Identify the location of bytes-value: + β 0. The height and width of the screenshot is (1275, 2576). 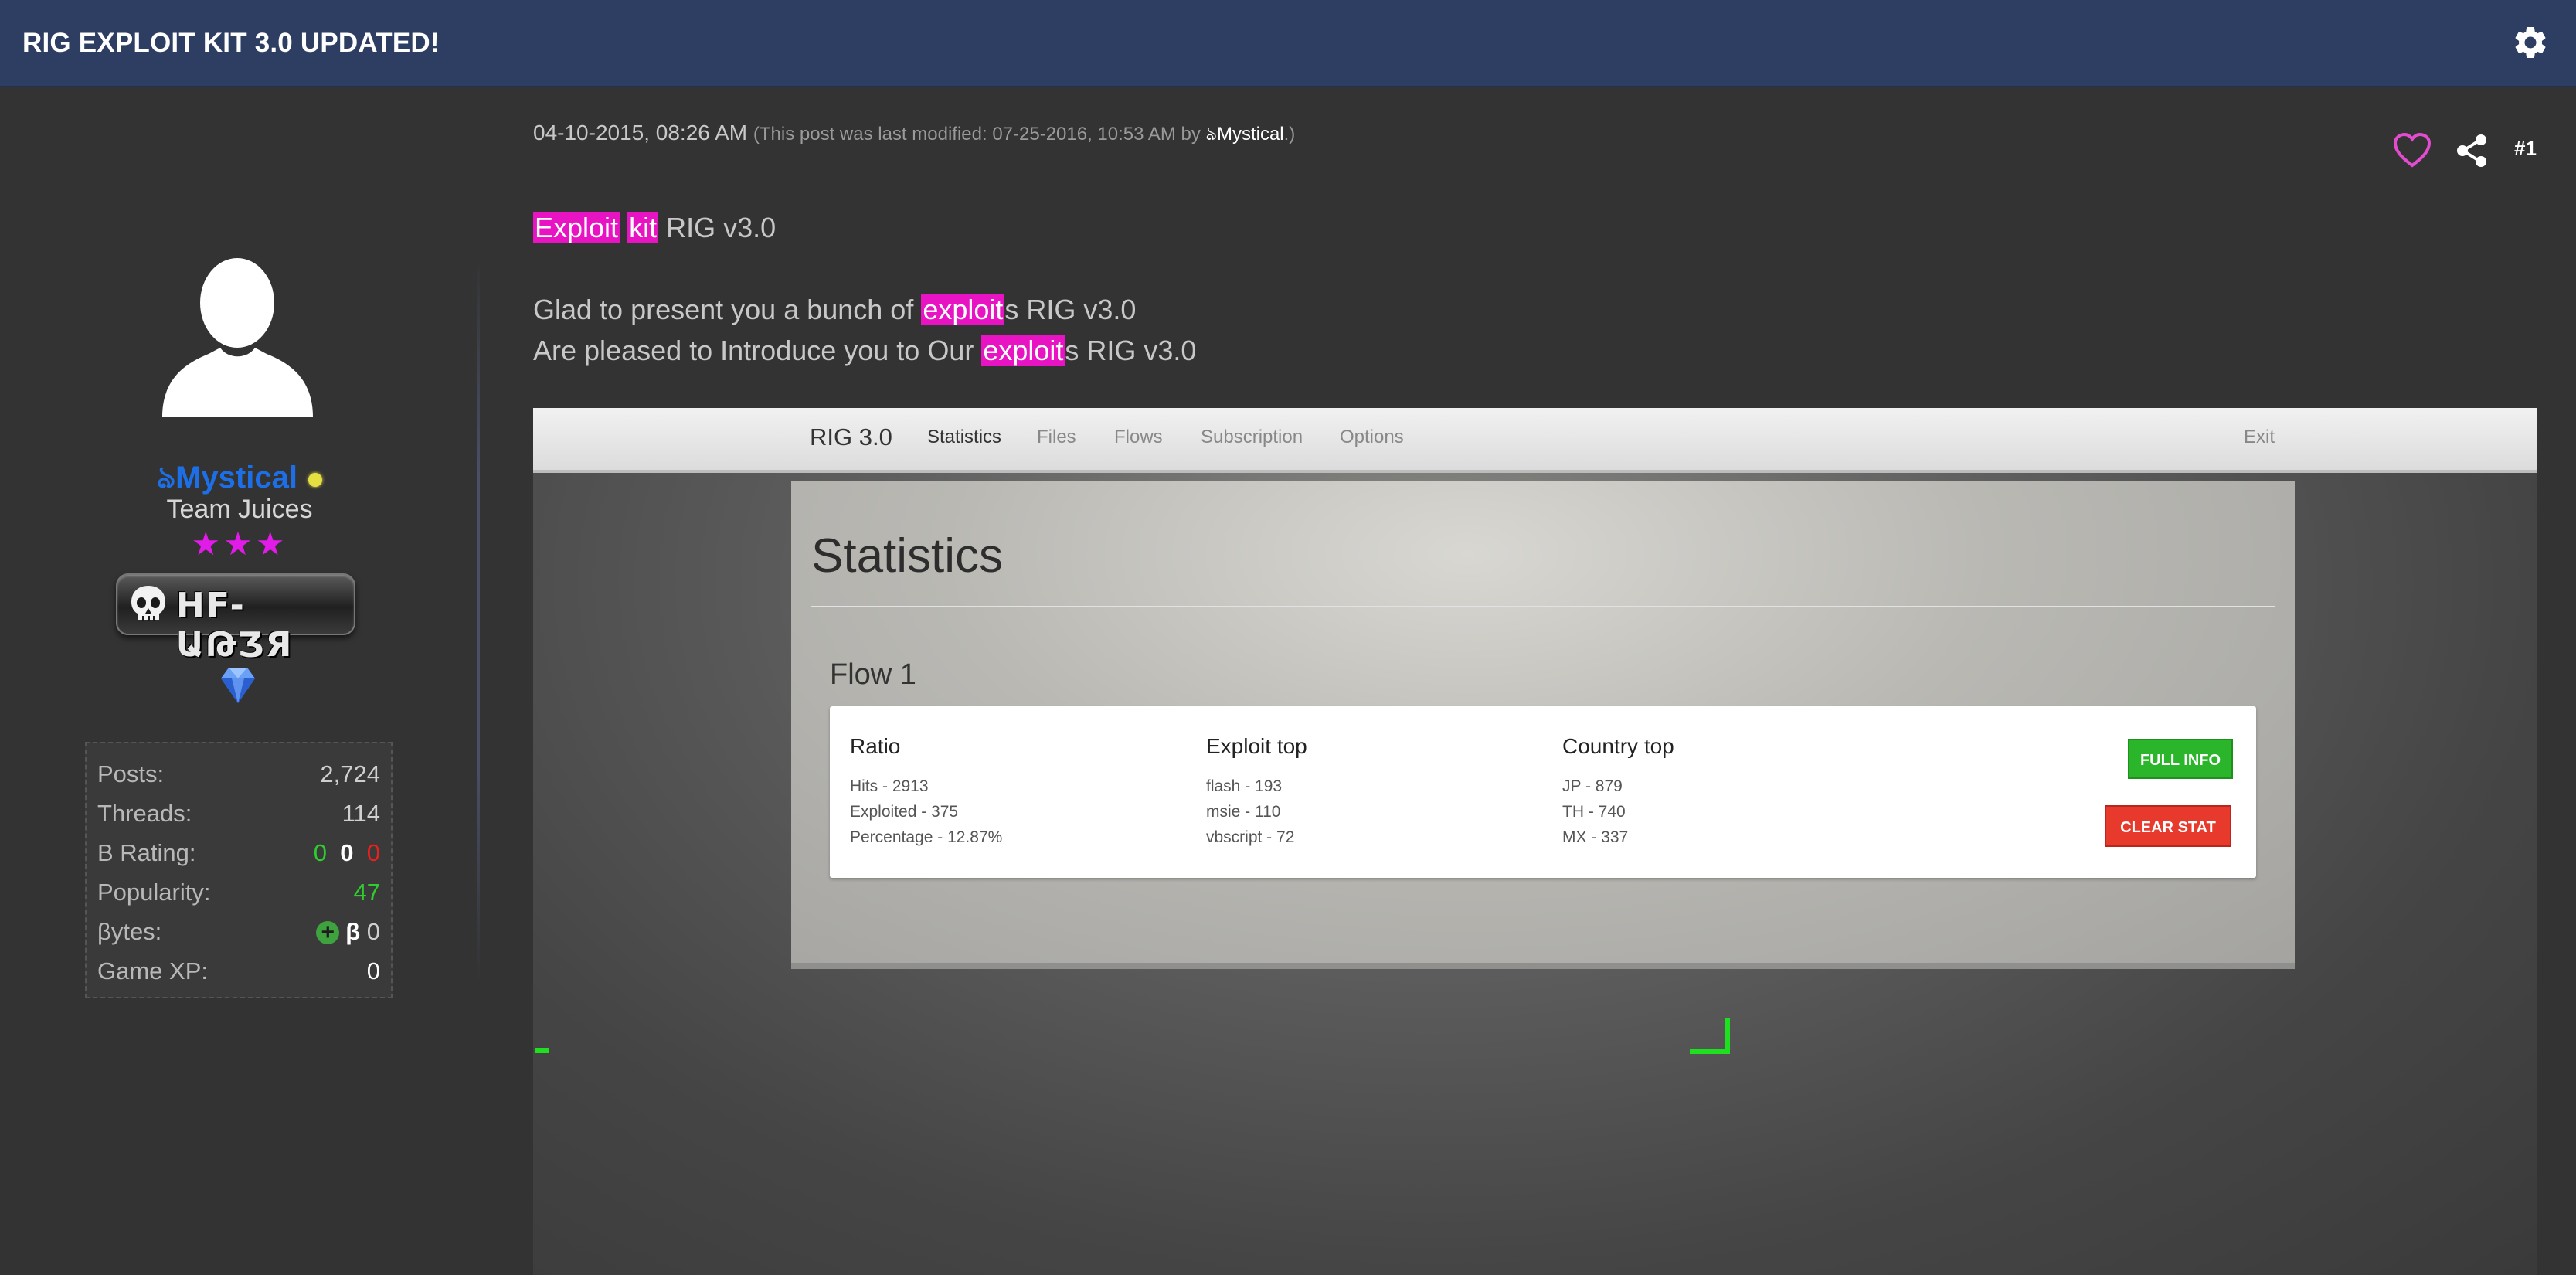
(348, 932).